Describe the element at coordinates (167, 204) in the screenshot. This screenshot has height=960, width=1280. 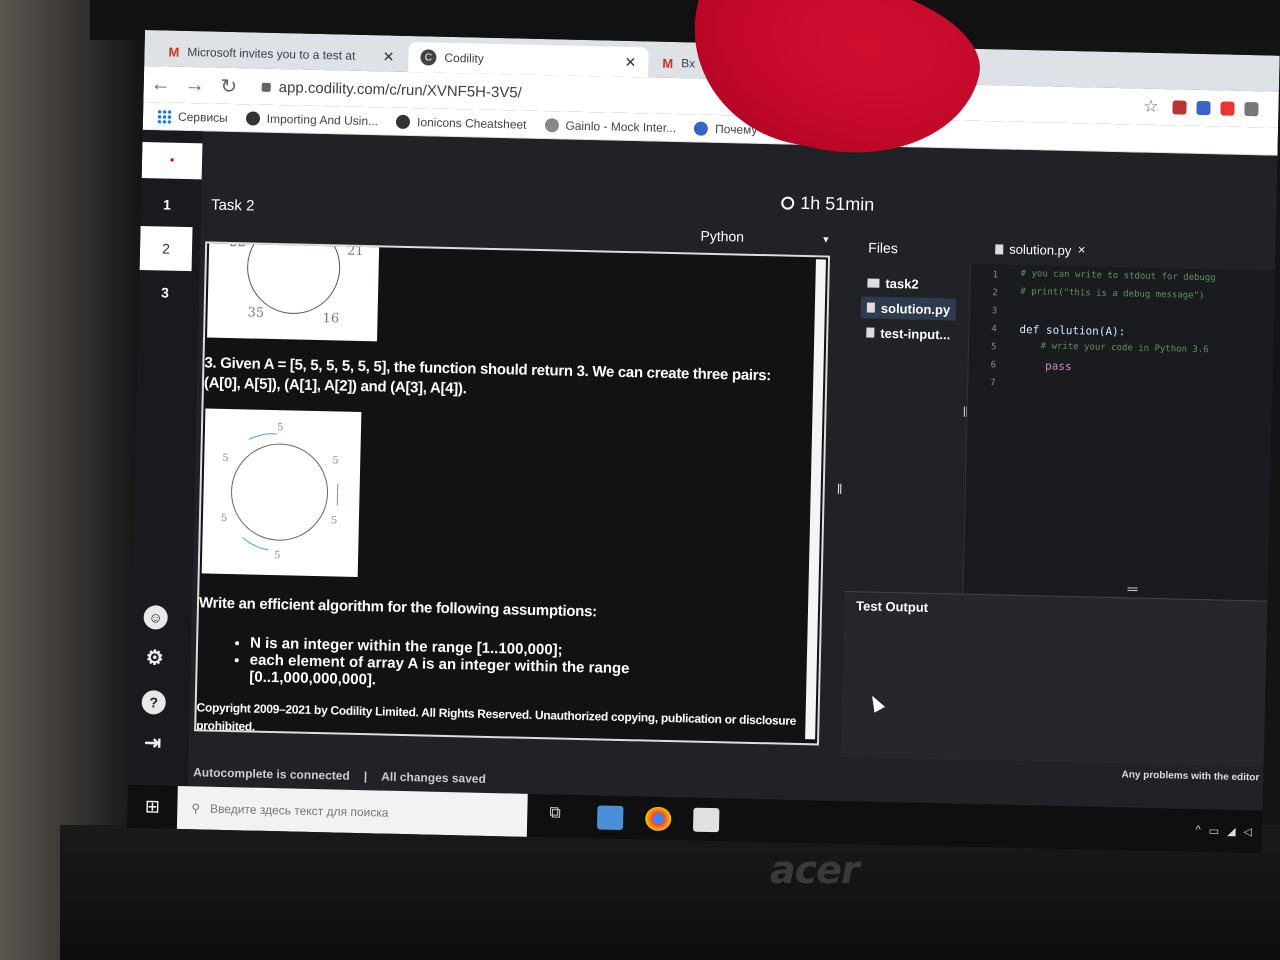
I see `task-number-1: 1` at that location.